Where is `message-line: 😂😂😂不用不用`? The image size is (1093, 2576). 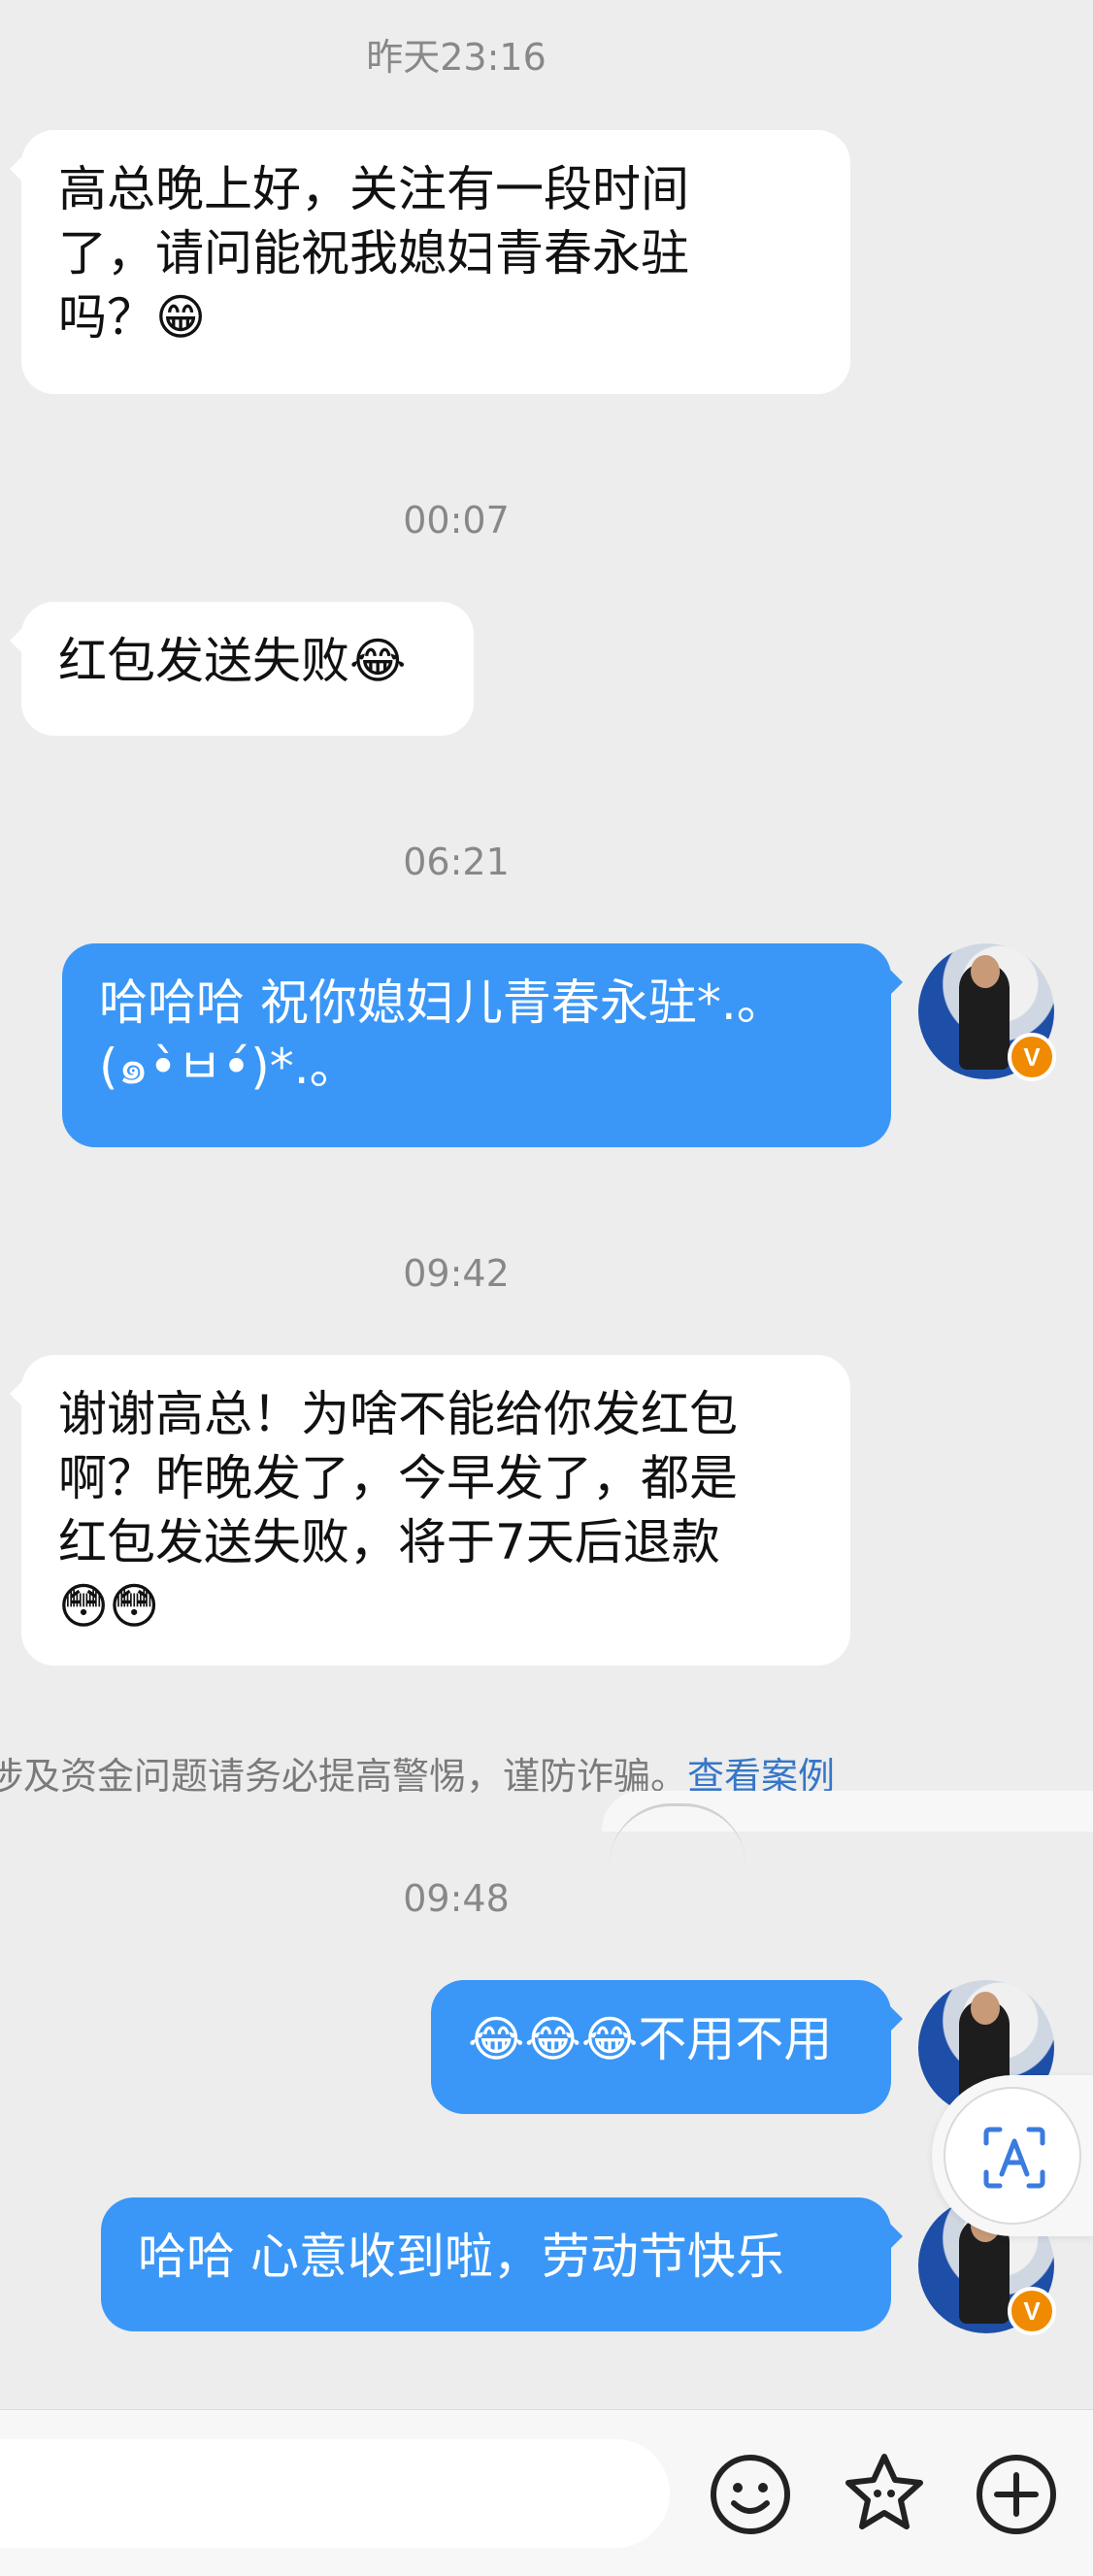
message-line: 😂😂😂不用不用 is located at coordinates (651, 2039).